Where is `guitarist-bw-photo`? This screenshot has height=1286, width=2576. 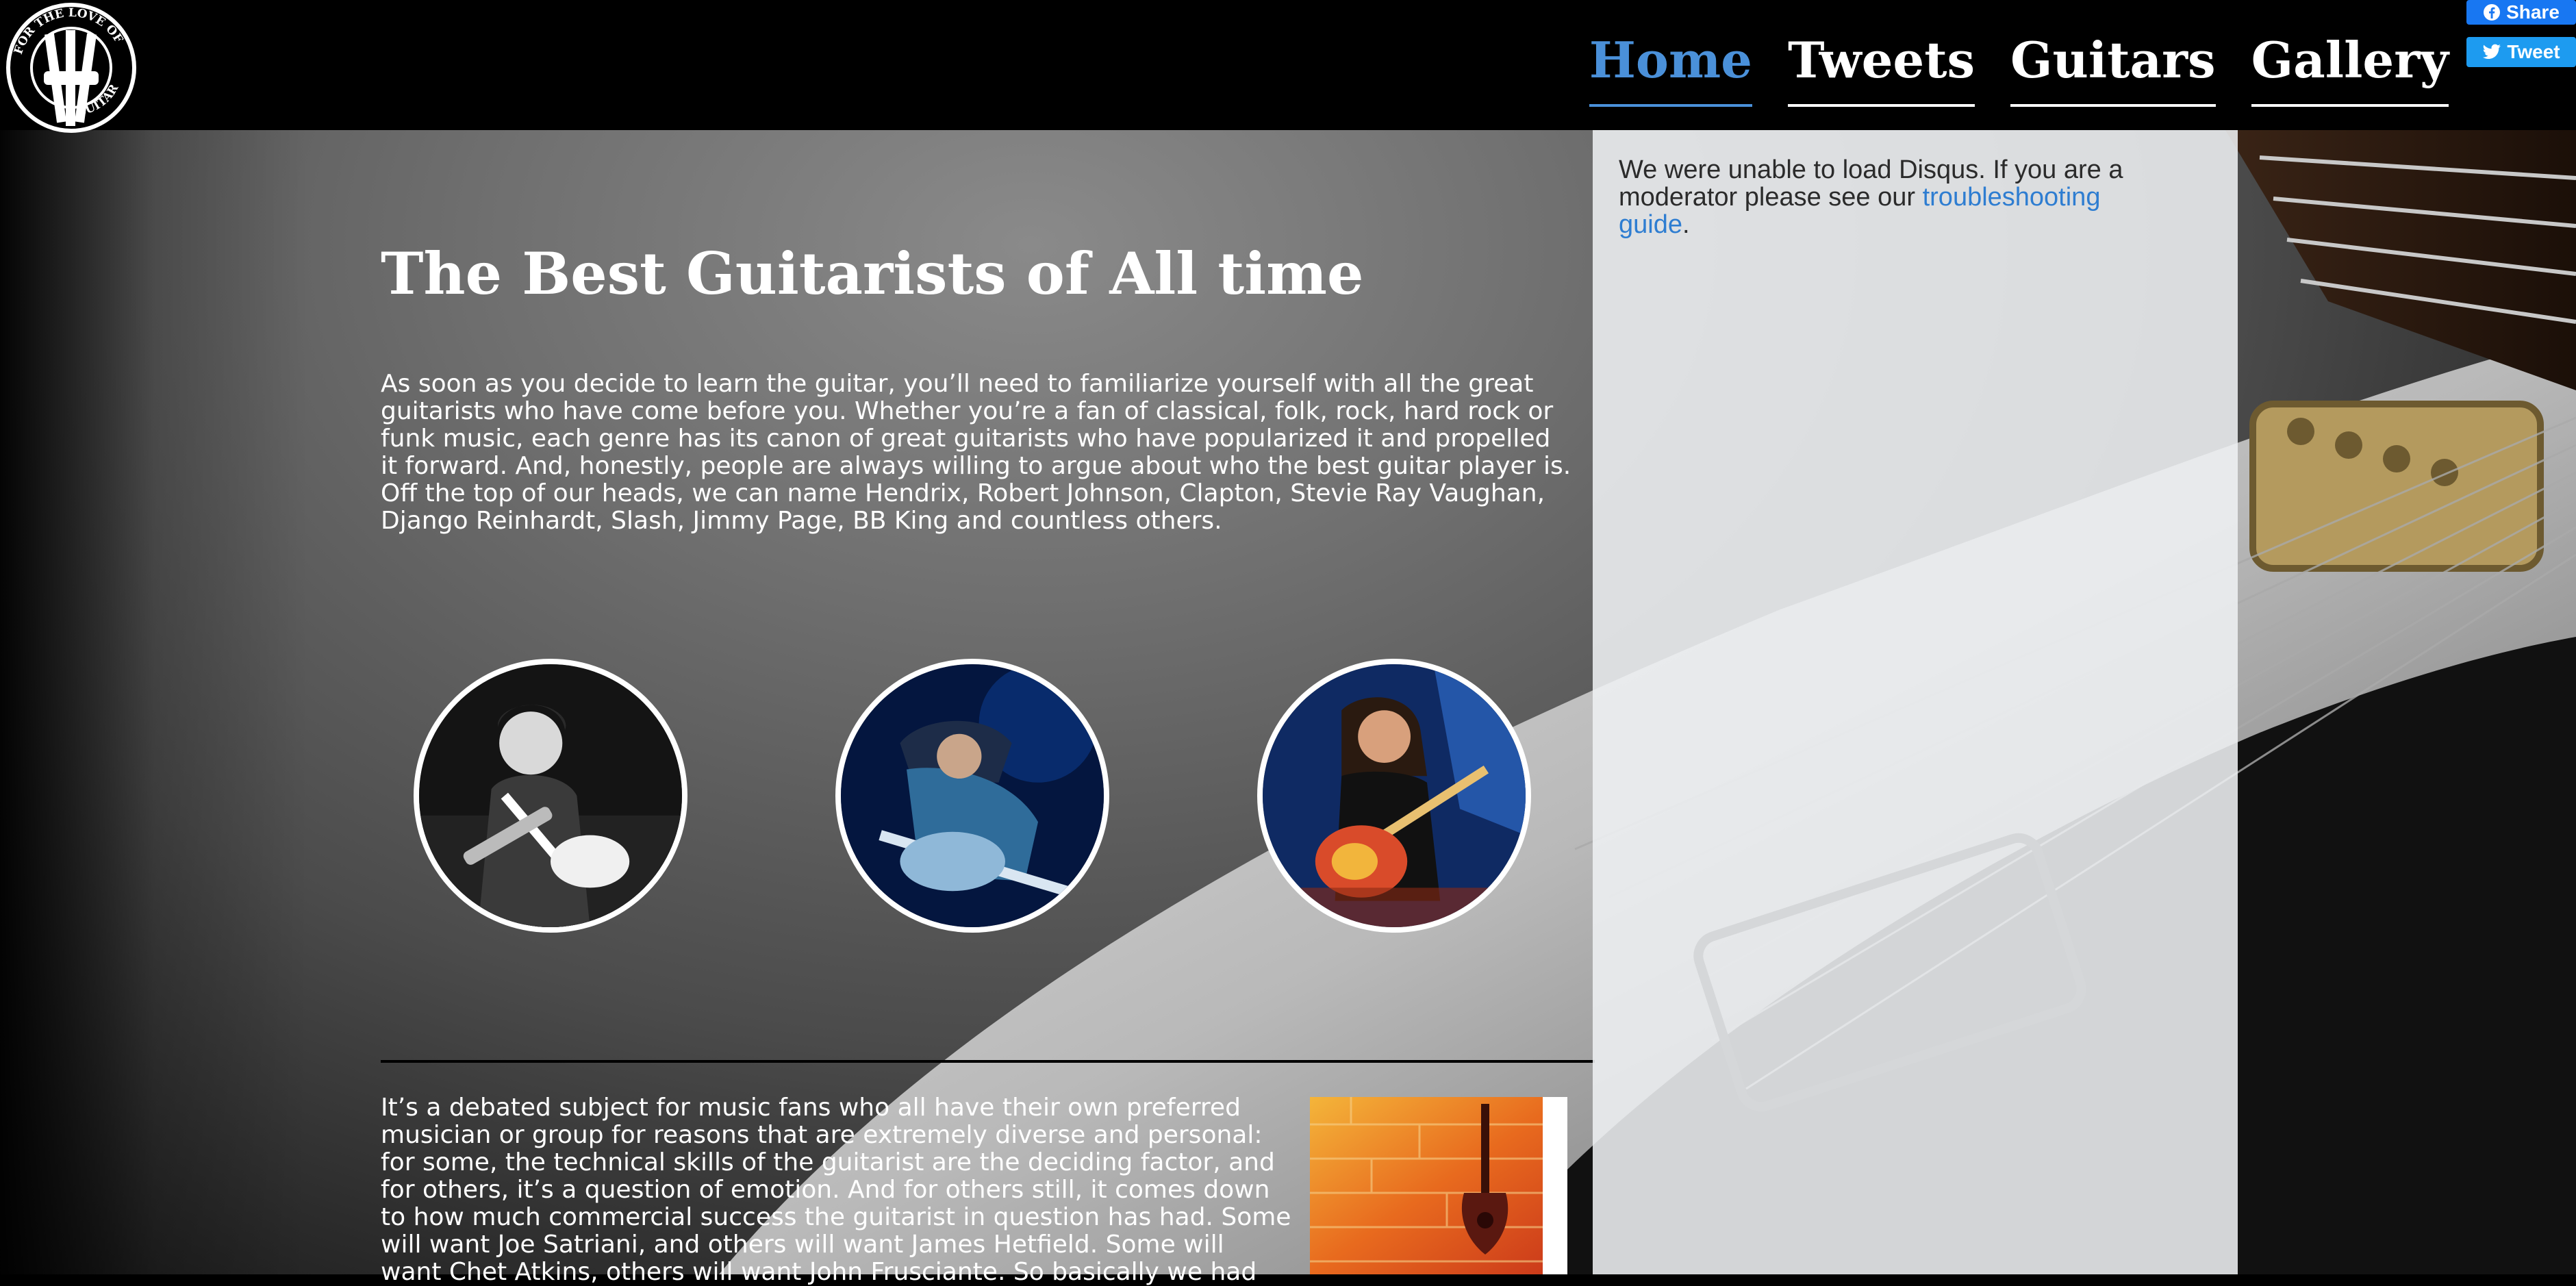 guitarist-bw-photo is located at coordinates (550, 796).